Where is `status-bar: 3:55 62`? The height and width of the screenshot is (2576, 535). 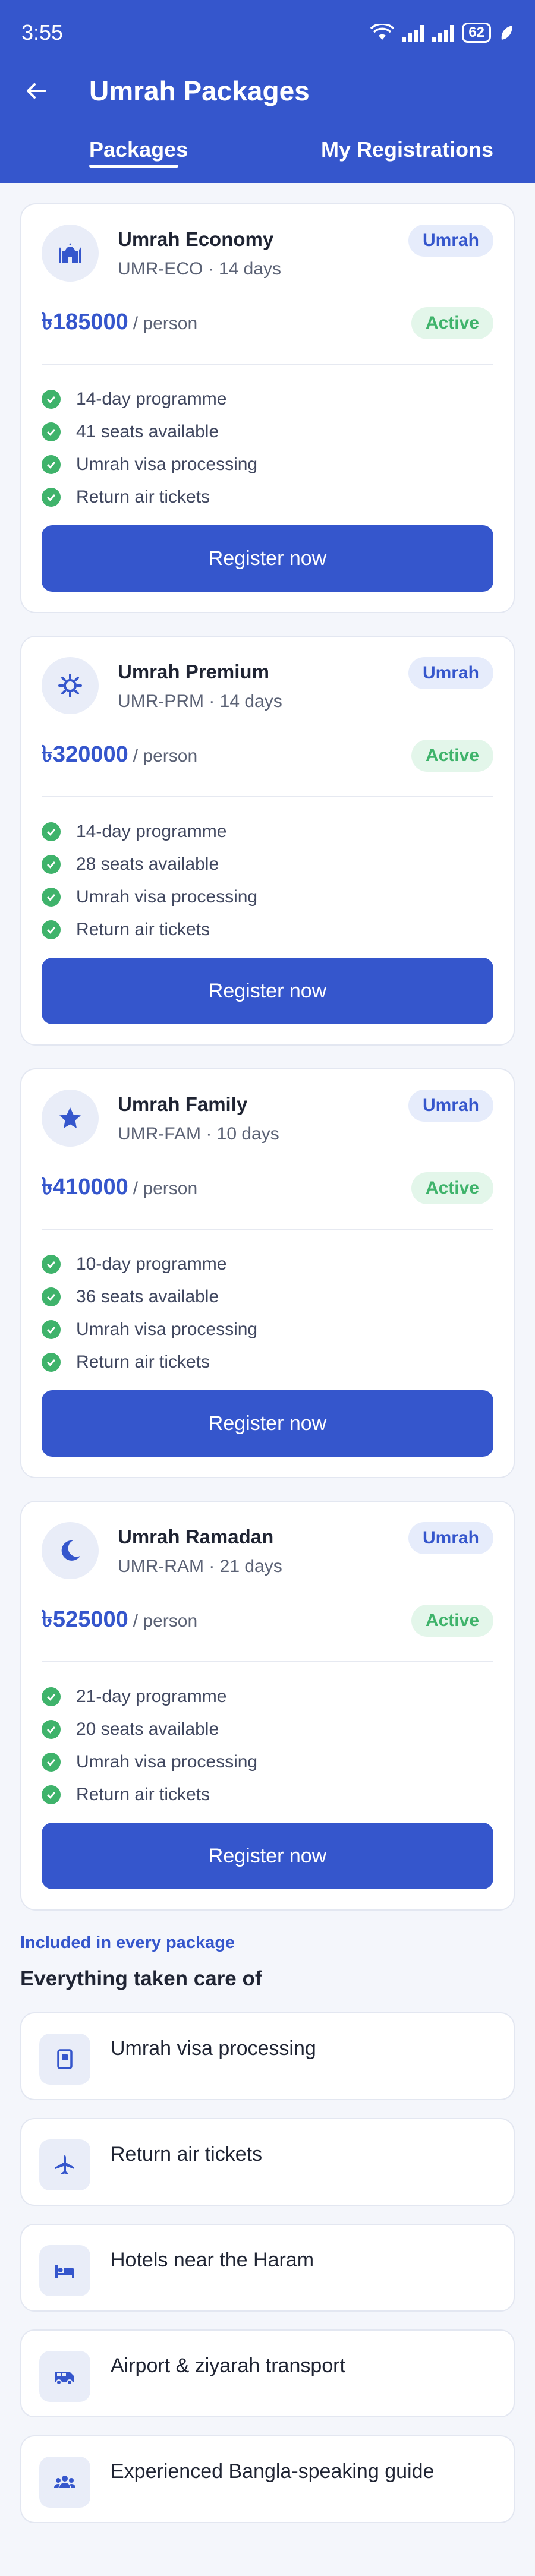 status-bar: 3:55 62 is located at coordinates (267, 32).